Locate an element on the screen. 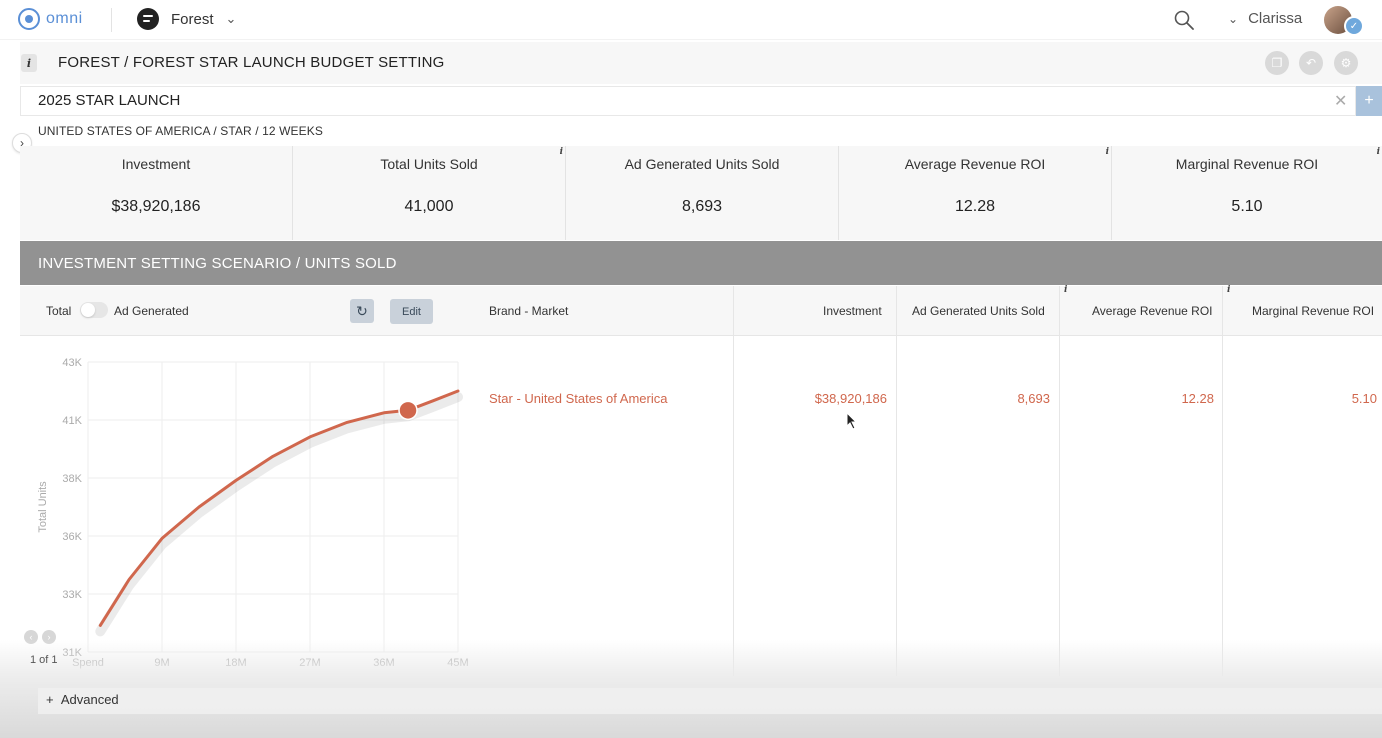 The width and height of the screenshot is (1382, 738). kpi-card: Ad Generated Units Sold 8,693 is located at coordinates (702, 193).